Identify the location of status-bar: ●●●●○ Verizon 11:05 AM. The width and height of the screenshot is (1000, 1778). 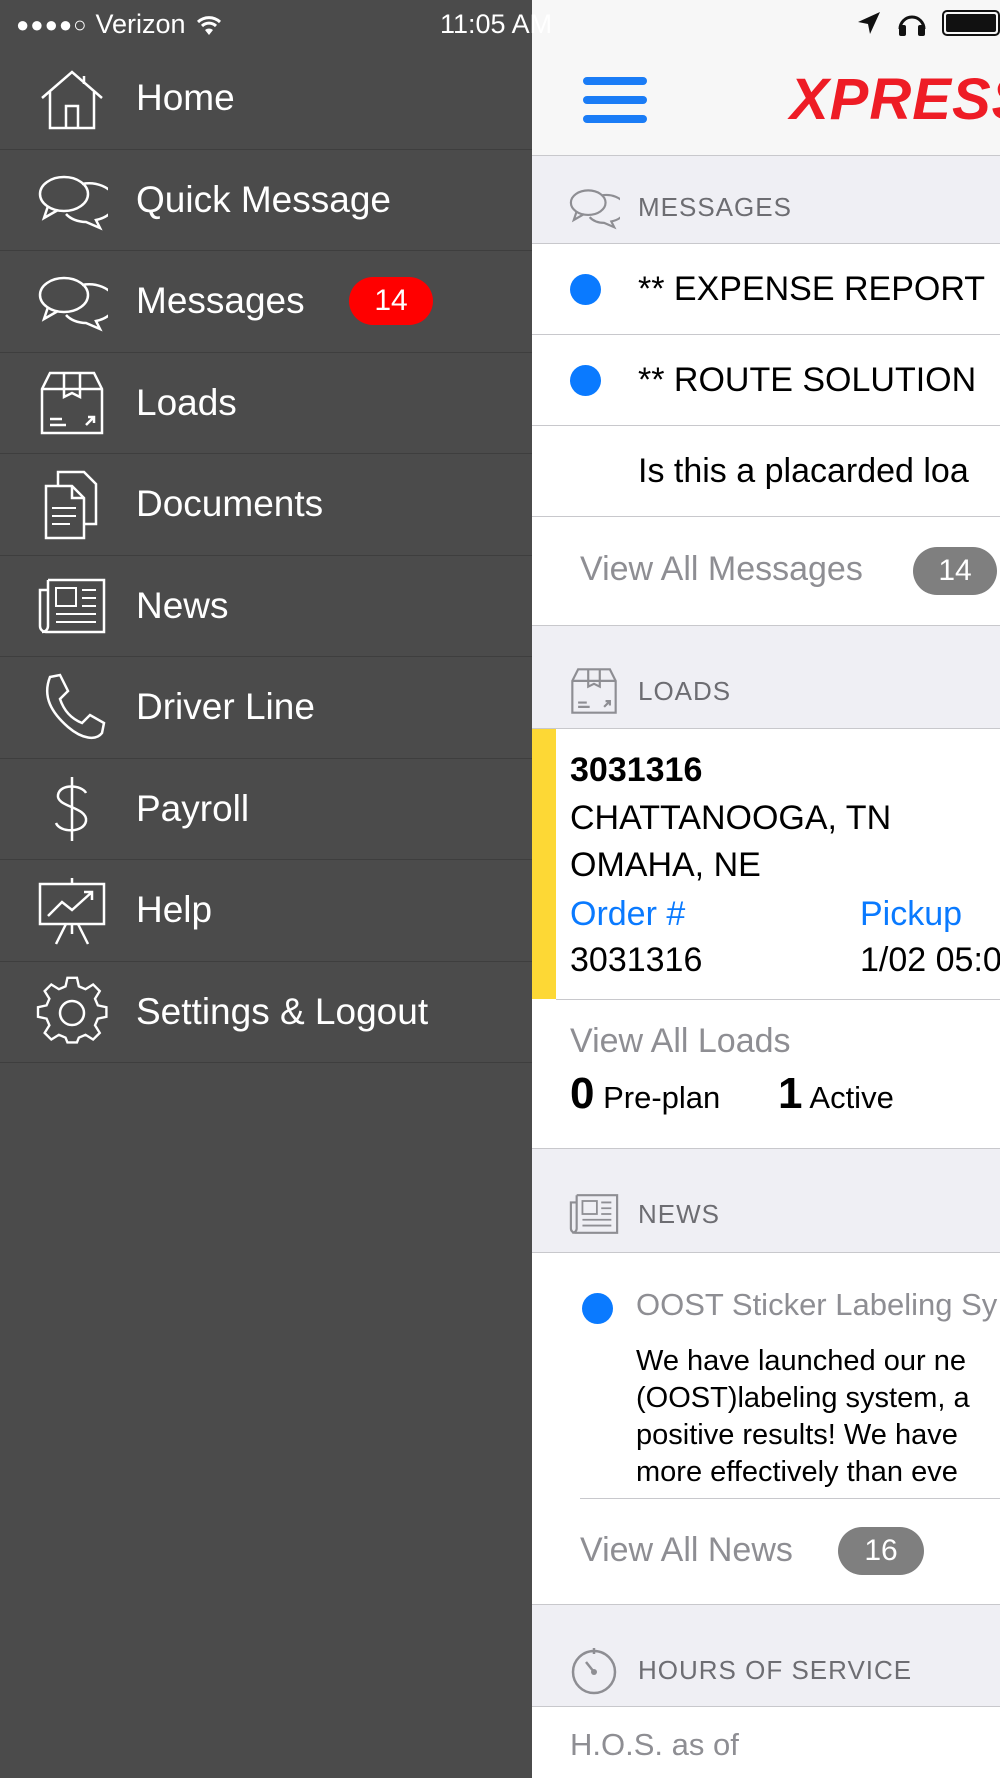
(500, 24).